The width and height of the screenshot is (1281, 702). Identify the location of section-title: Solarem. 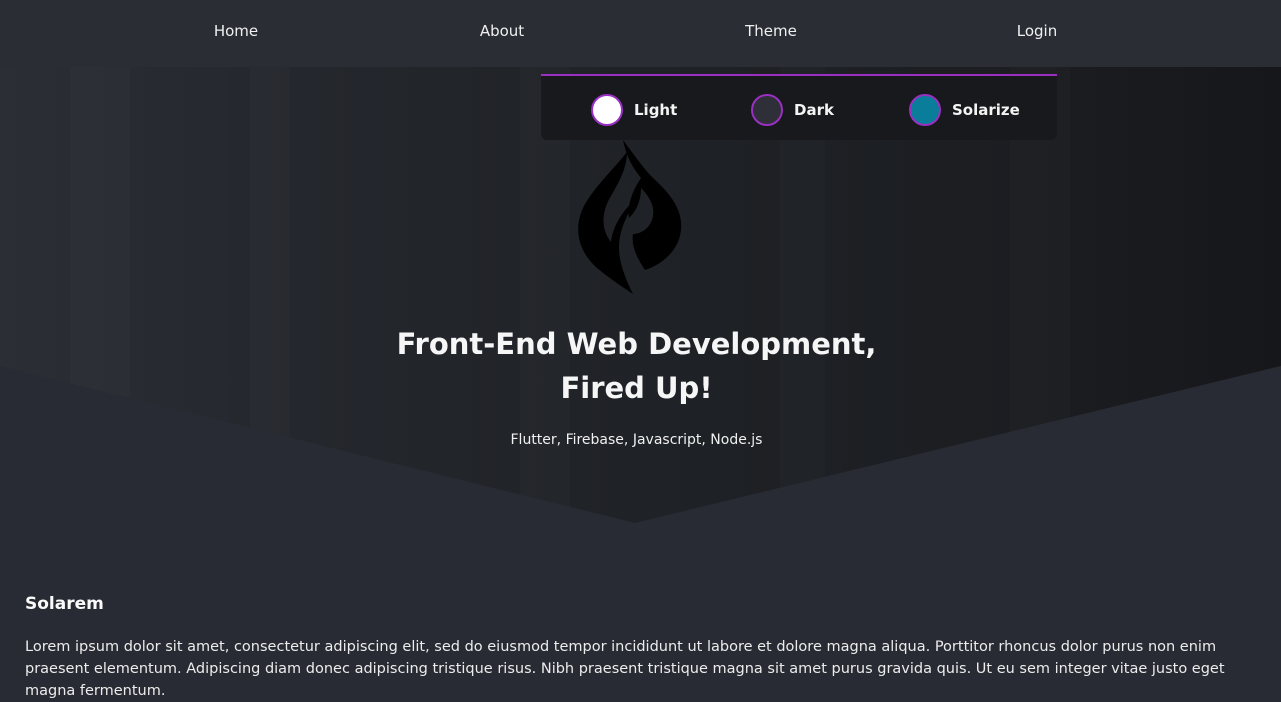
(64, 604).